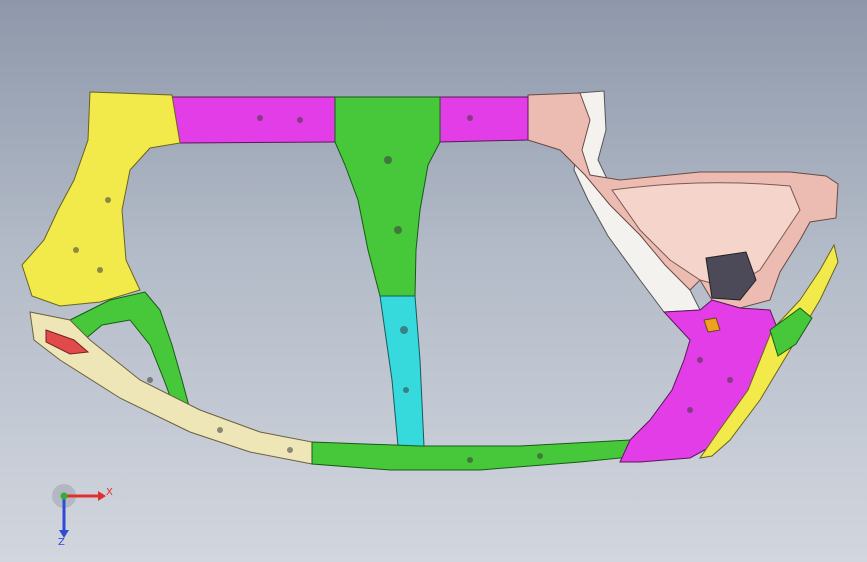 The width and height of the screenshot is (867, 562). What do you see at coordinates (61, 542) in the screenshot?
I see `z-axis-label: Z` at bounding box center [61, 542].